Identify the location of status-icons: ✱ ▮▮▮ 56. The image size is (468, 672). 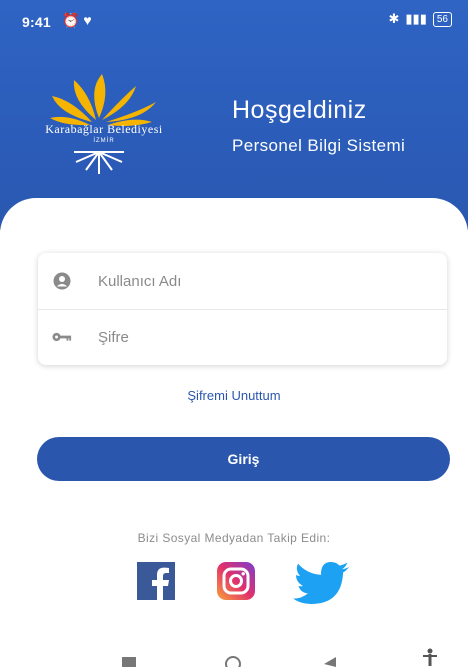
(420, 19).